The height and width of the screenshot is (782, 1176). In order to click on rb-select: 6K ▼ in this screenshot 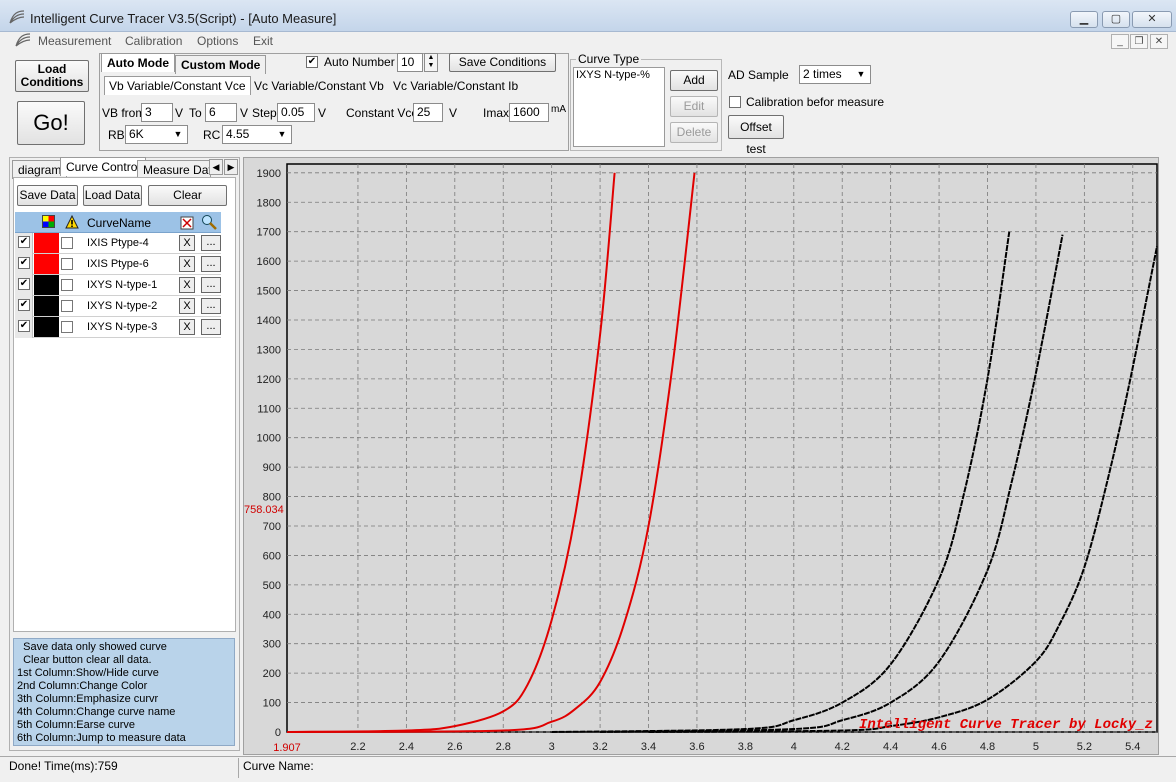, I will do `click(156, 134)`.